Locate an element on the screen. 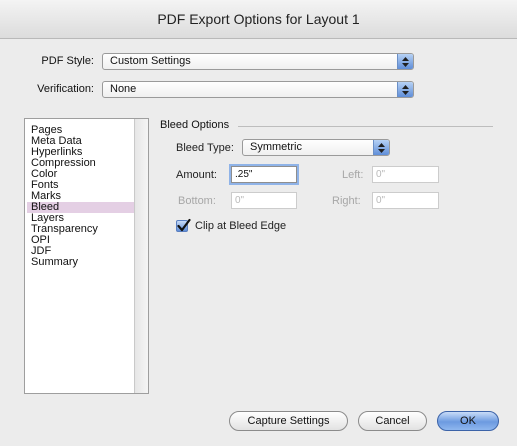 This screenshot has width=517, height=446. clip-bleed-label: Clip at Bleed Edge is located at coordinates (240, 226).